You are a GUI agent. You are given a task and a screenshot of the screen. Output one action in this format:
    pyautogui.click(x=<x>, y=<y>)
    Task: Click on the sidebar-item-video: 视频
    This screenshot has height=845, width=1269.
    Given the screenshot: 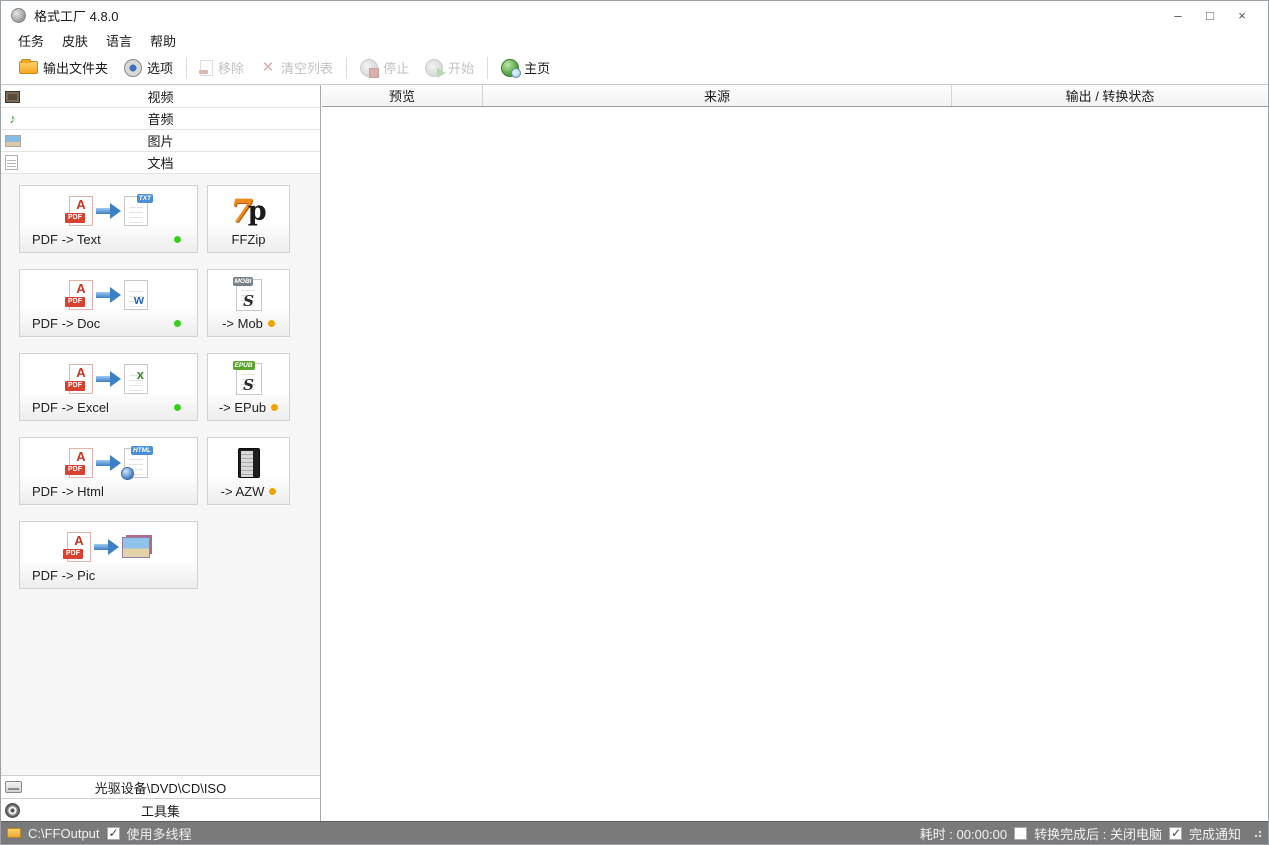 What is the action you would take?
    pyautogui.click(x=160, y=97)
    